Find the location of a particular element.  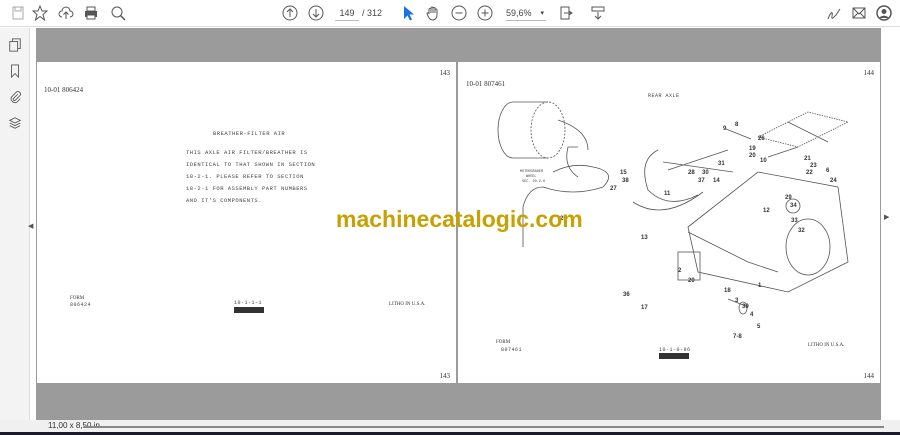

callout-label: 2 is located at coordinates (680, 271).